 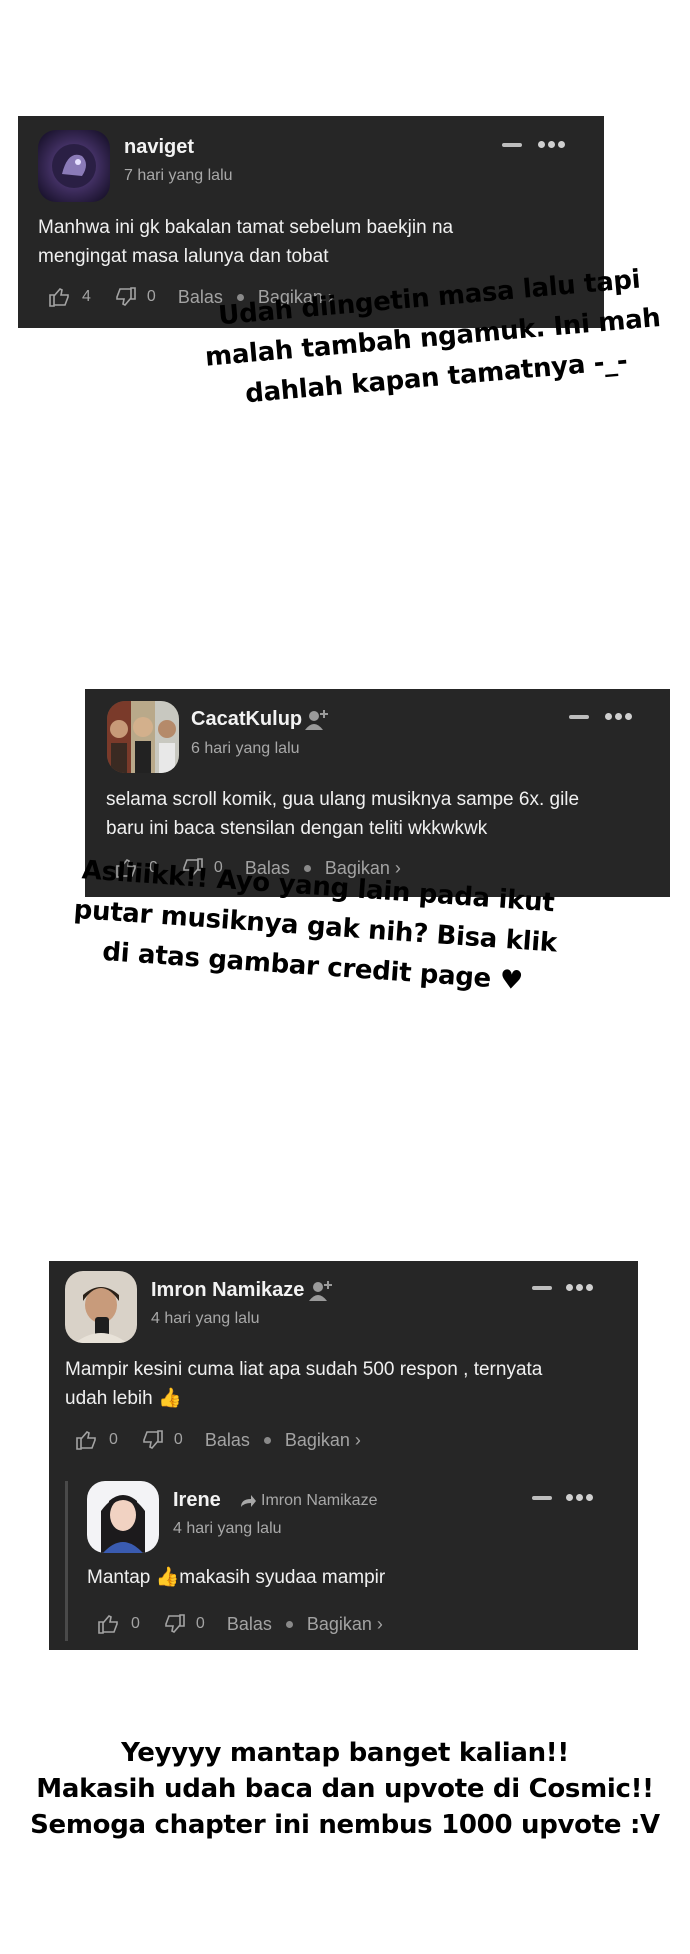 I want to click on reply-to-name: Imron Namikaze, so click(x=319, y=1500).